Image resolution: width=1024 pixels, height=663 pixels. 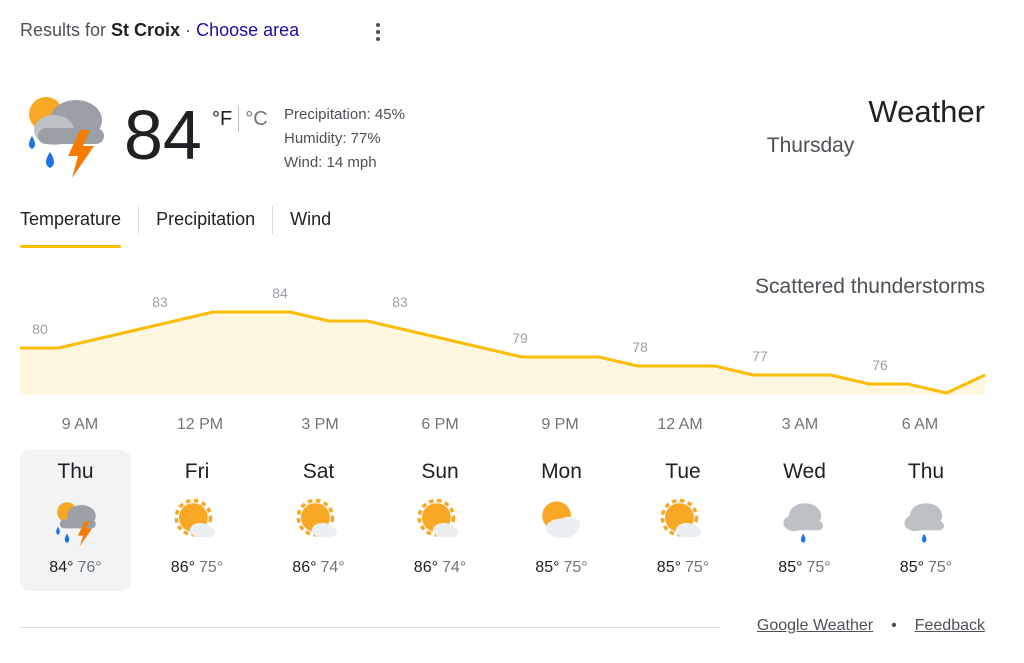 I want to click on chart-value-label: 84, so click(x=280, y=293).